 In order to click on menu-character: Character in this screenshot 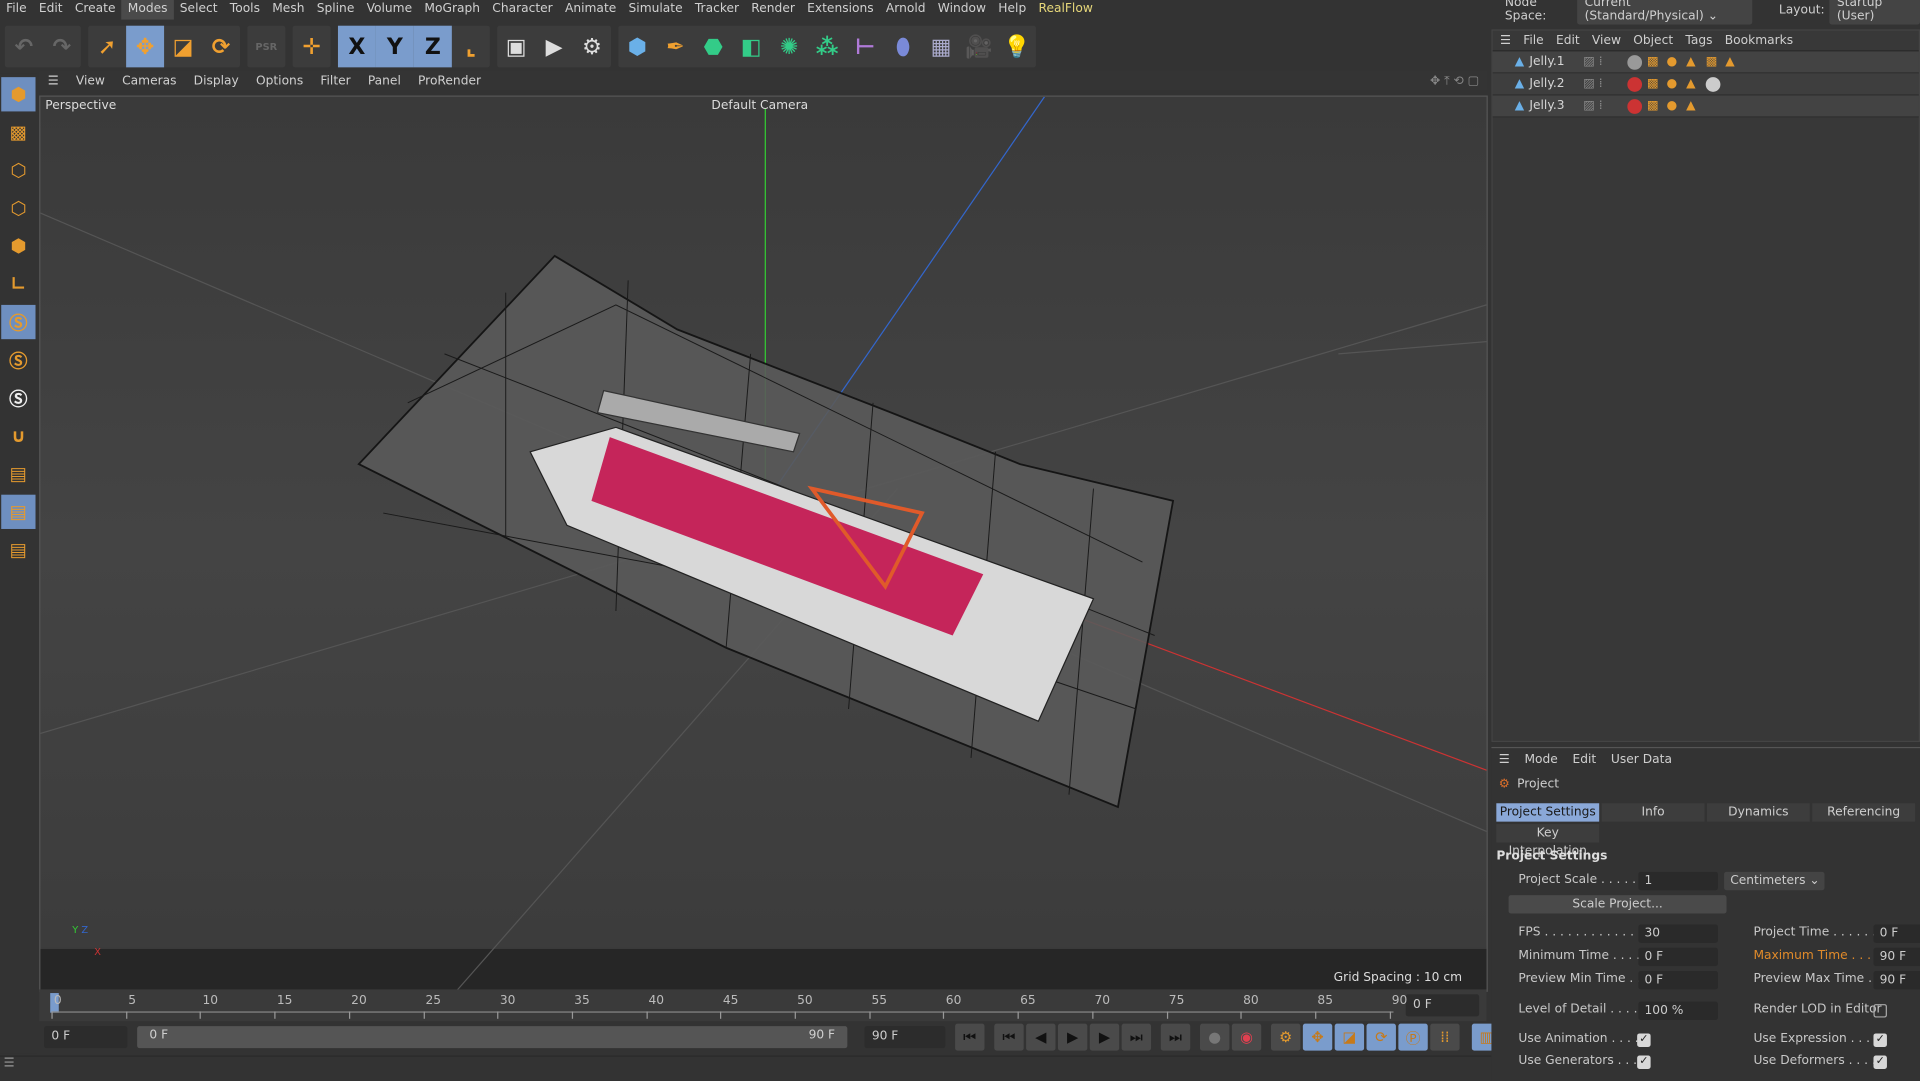, I will do `click(522, 10)`.